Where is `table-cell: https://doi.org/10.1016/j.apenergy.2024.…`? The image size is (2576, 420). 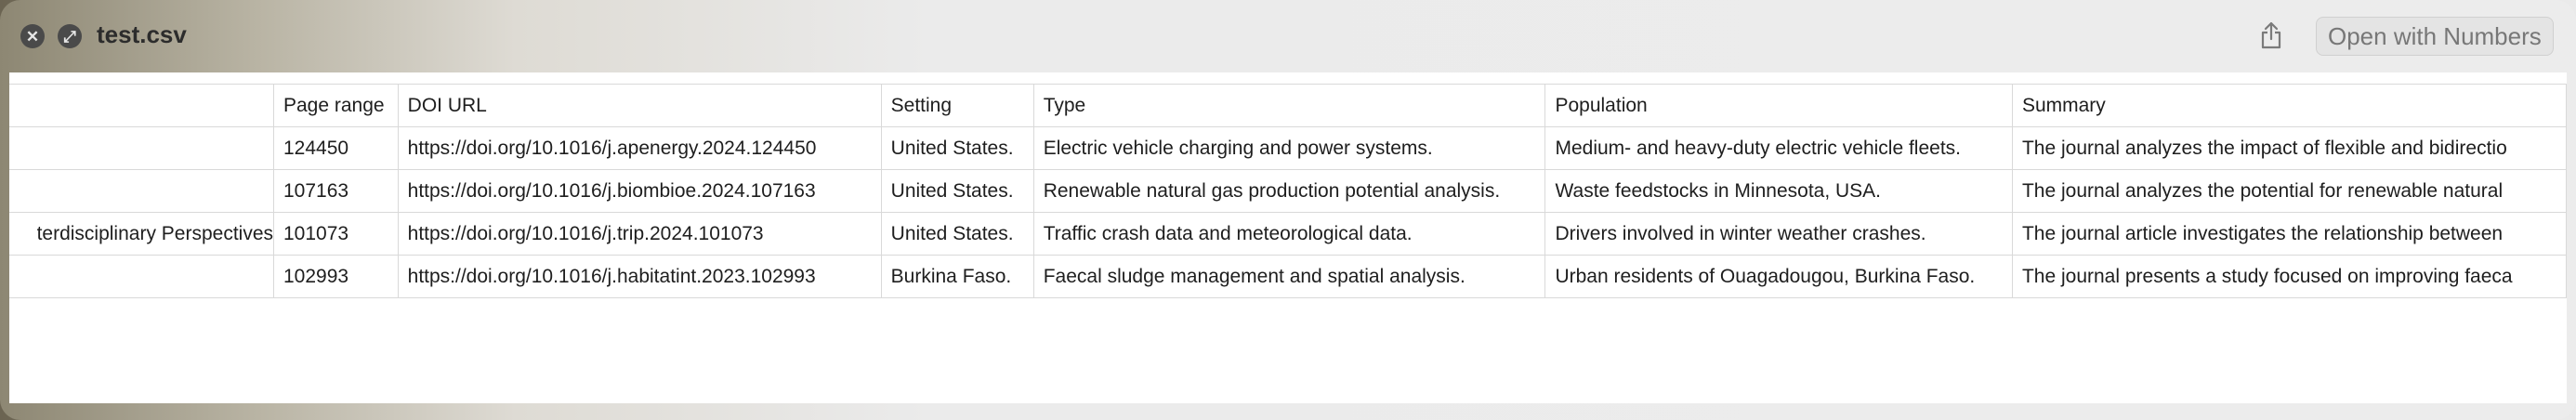
table-cell: https://doi.org/10.1016/j.apenergy.2024.… is located at coordinates (639, 148).